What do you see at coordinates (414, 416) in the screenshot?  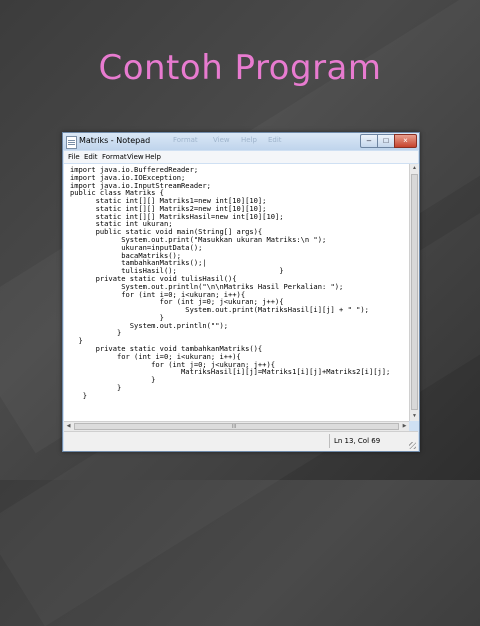 I see `scroll-down-icon: ▼` at bounding box center [414, 416].